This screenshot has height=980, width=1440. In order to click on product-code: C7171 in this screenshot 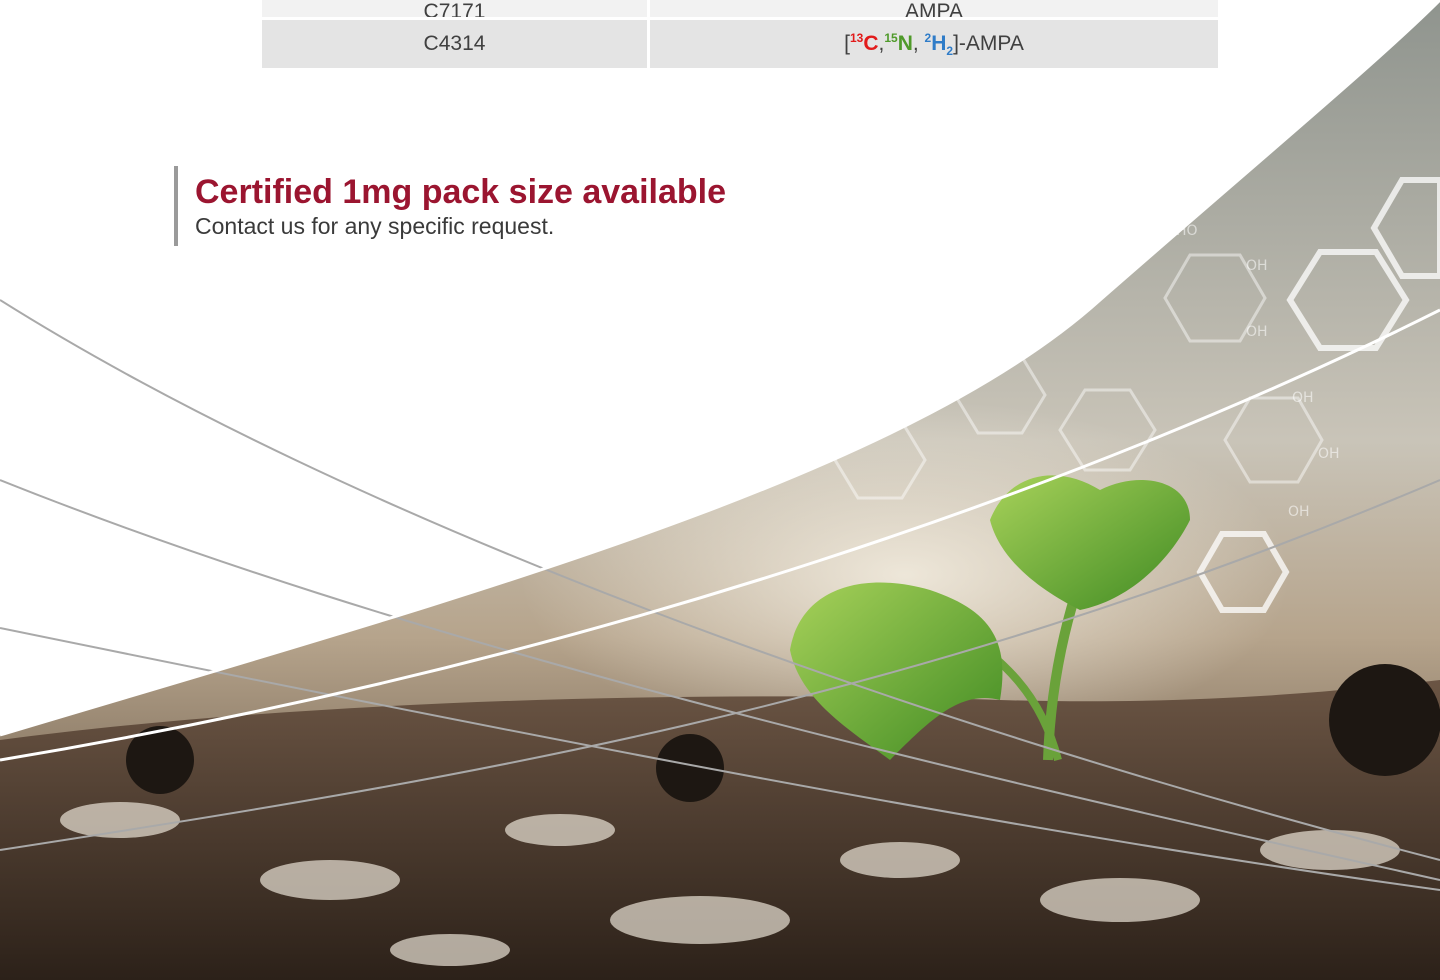, I will do `click(454, 8)`.